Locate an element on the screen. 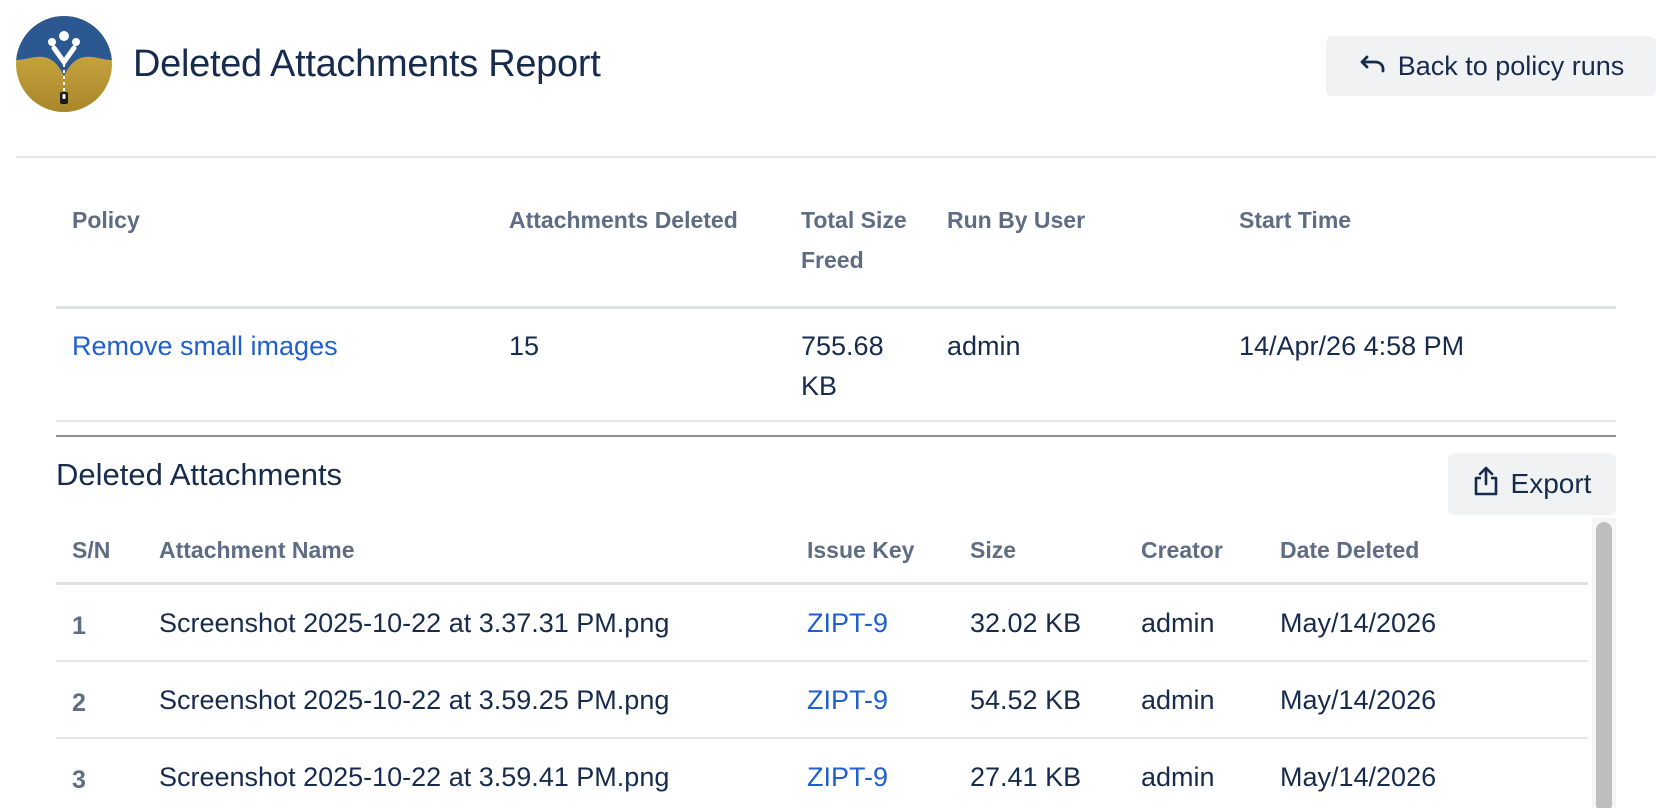  col-run-by-user: Run By User is located at coordinates (1016, 220).